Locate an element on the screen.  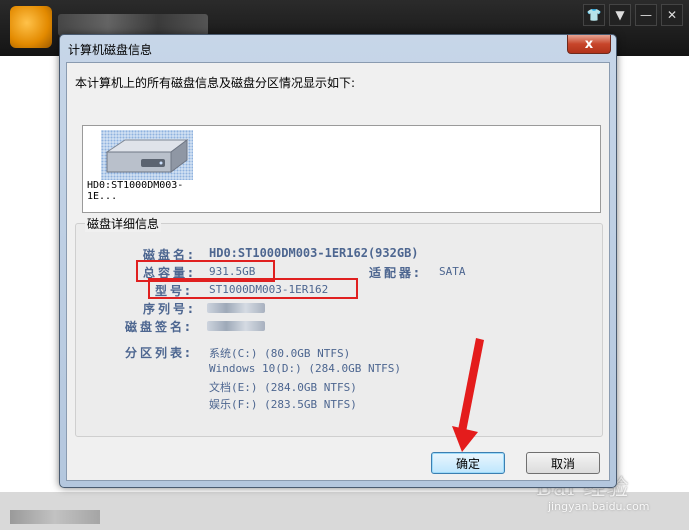
dropdown-icon: ▼ is located at coordinates (620, 15).